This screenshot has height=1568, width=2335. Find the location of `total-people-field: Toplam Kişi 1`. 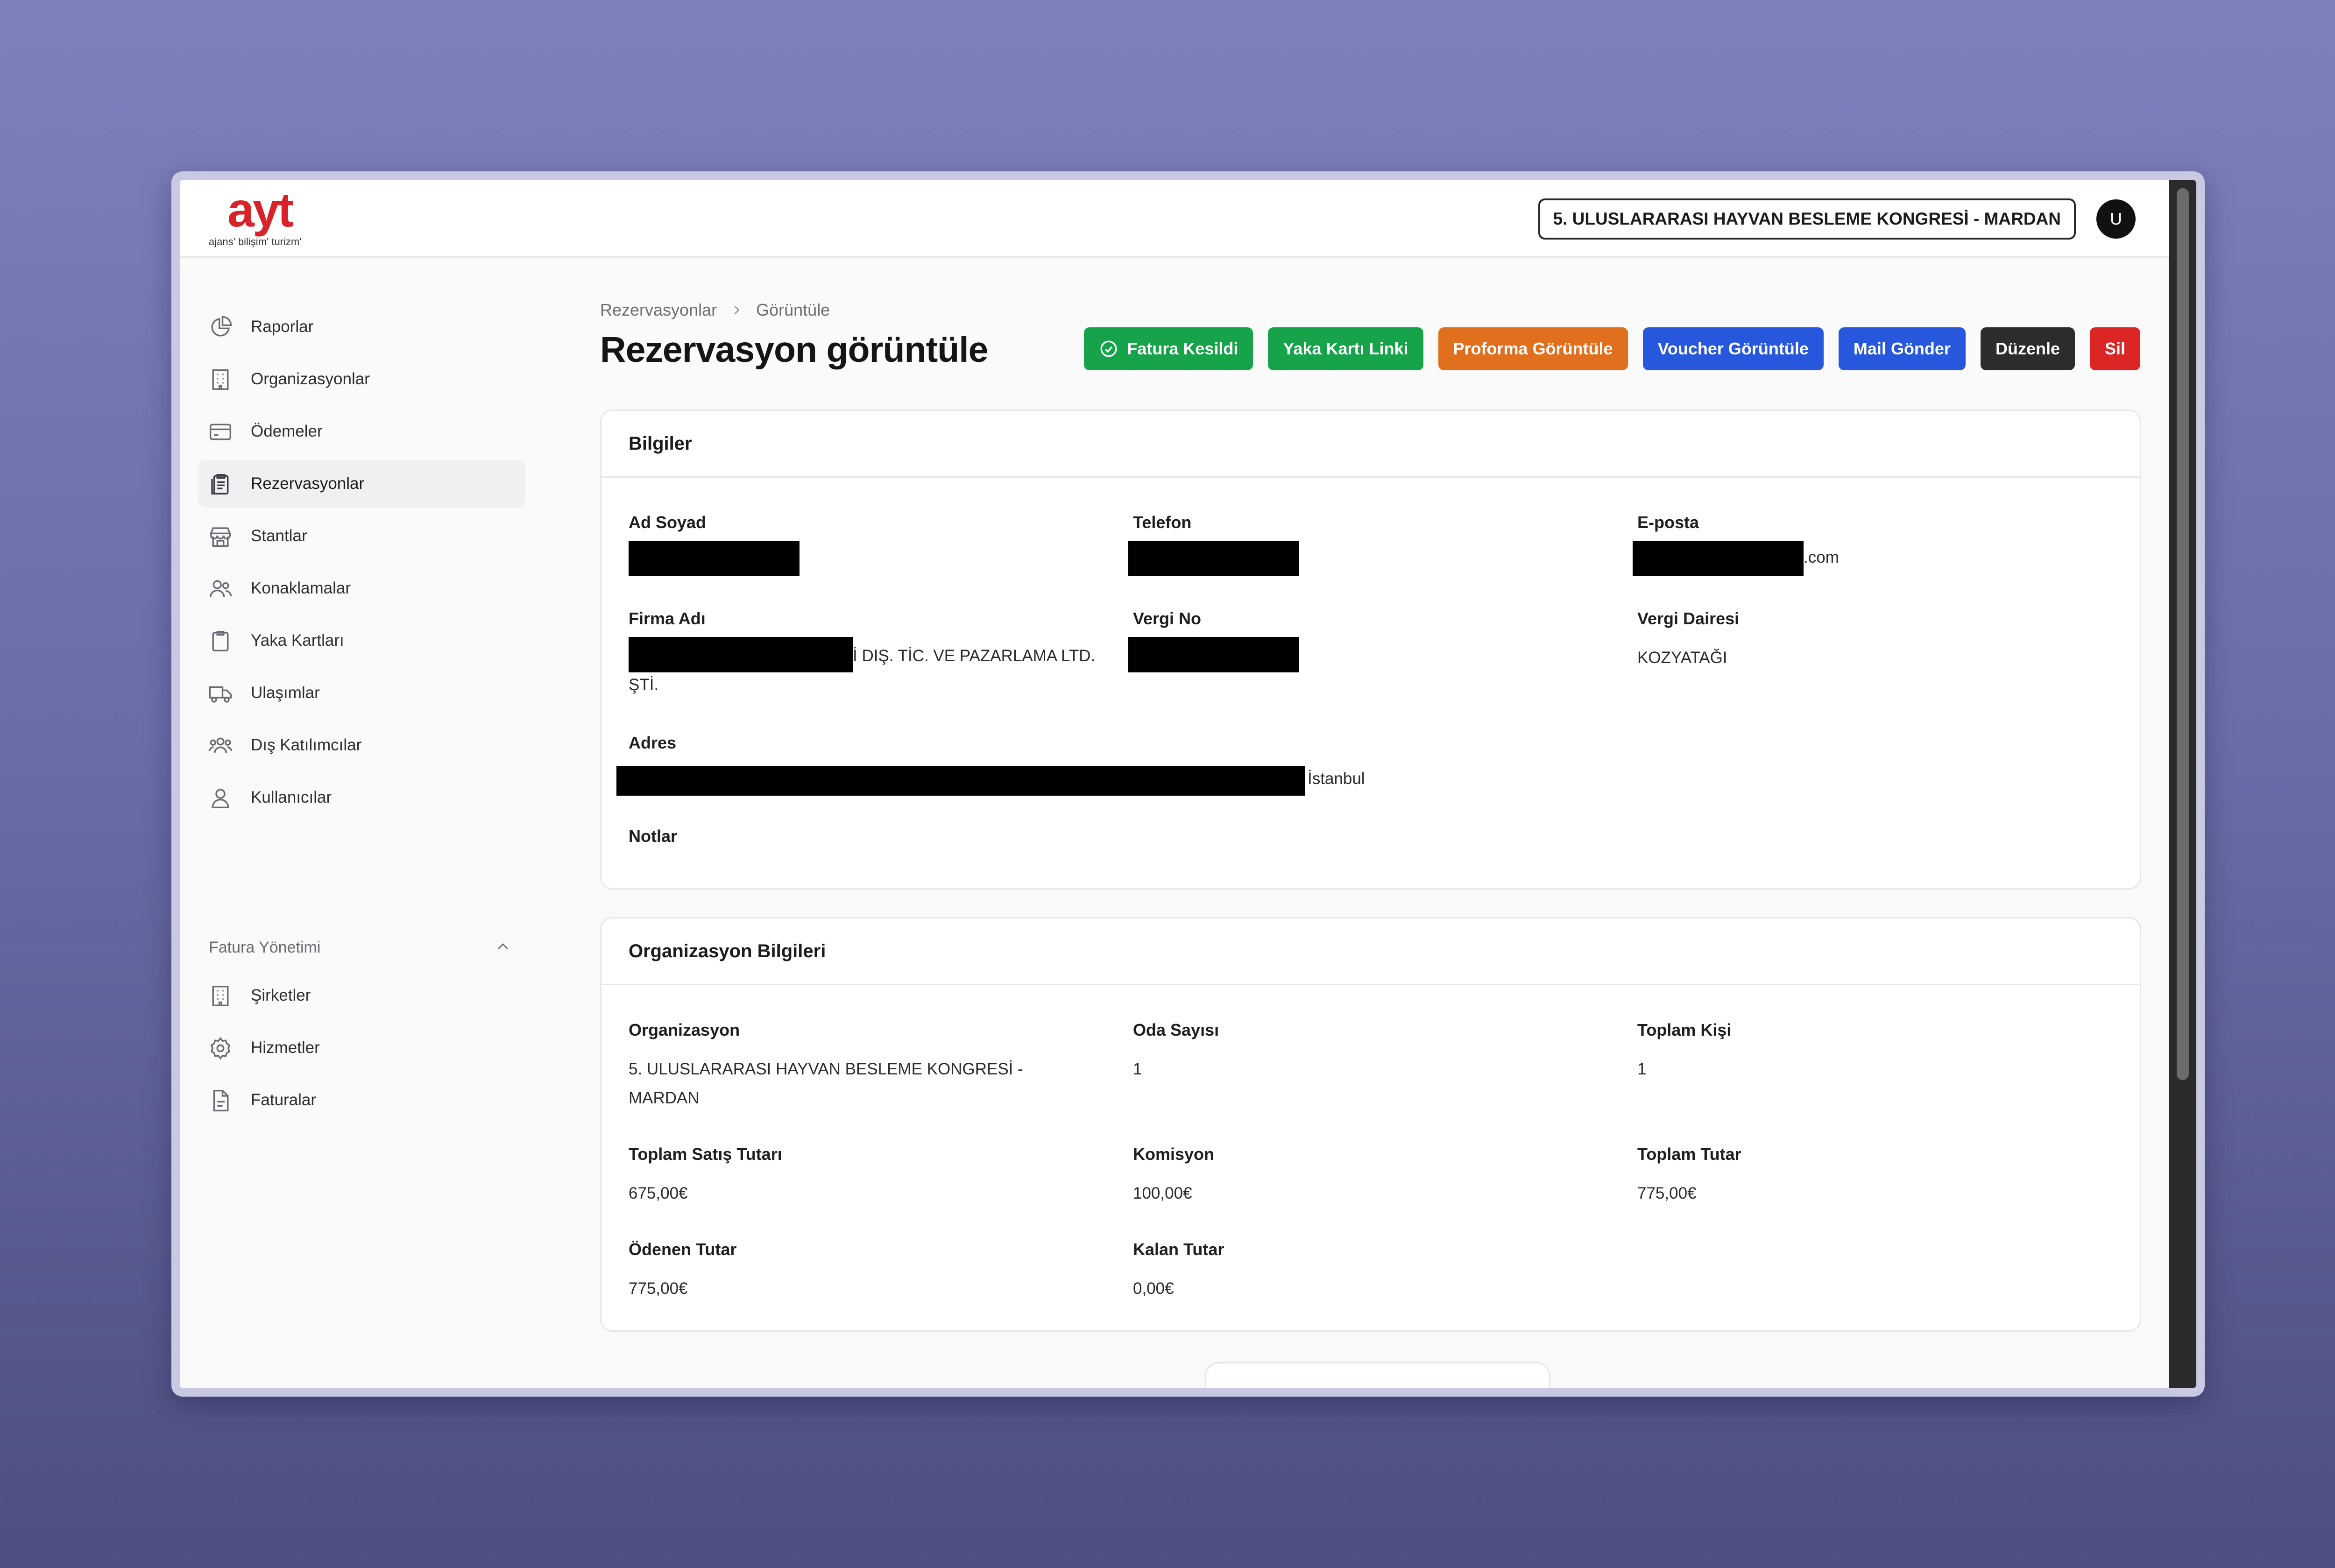

total-people-field: Toplam Kişi 1 is located at coordinates (1684, 1052).